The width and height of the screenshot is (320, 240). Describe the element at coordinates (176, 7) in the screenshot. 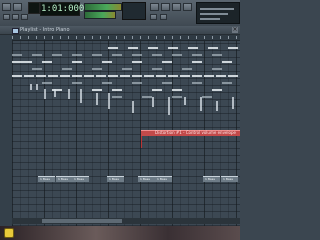

I see `piano-roll-button` at that location.